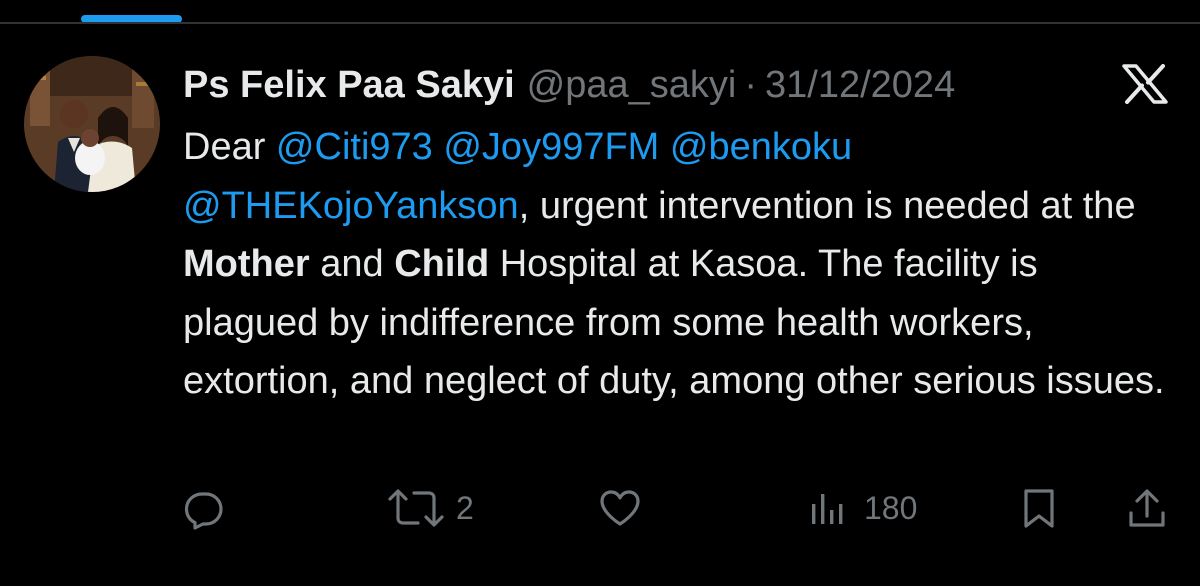  I want to click on views-icon, so click(828, 508).